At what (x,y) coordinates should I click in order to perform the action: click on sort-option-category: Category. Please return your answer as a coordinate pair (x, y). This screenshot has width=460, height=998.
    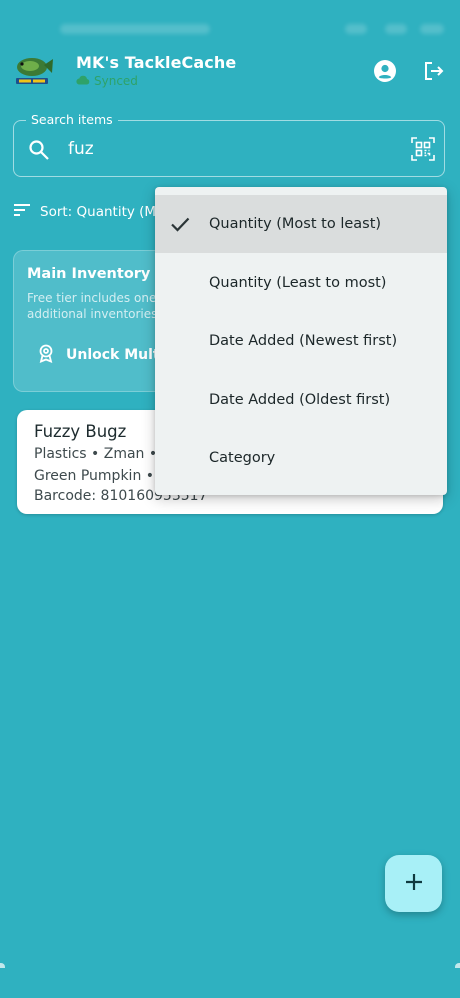
    Looking at the image, I should click on (301, 458).